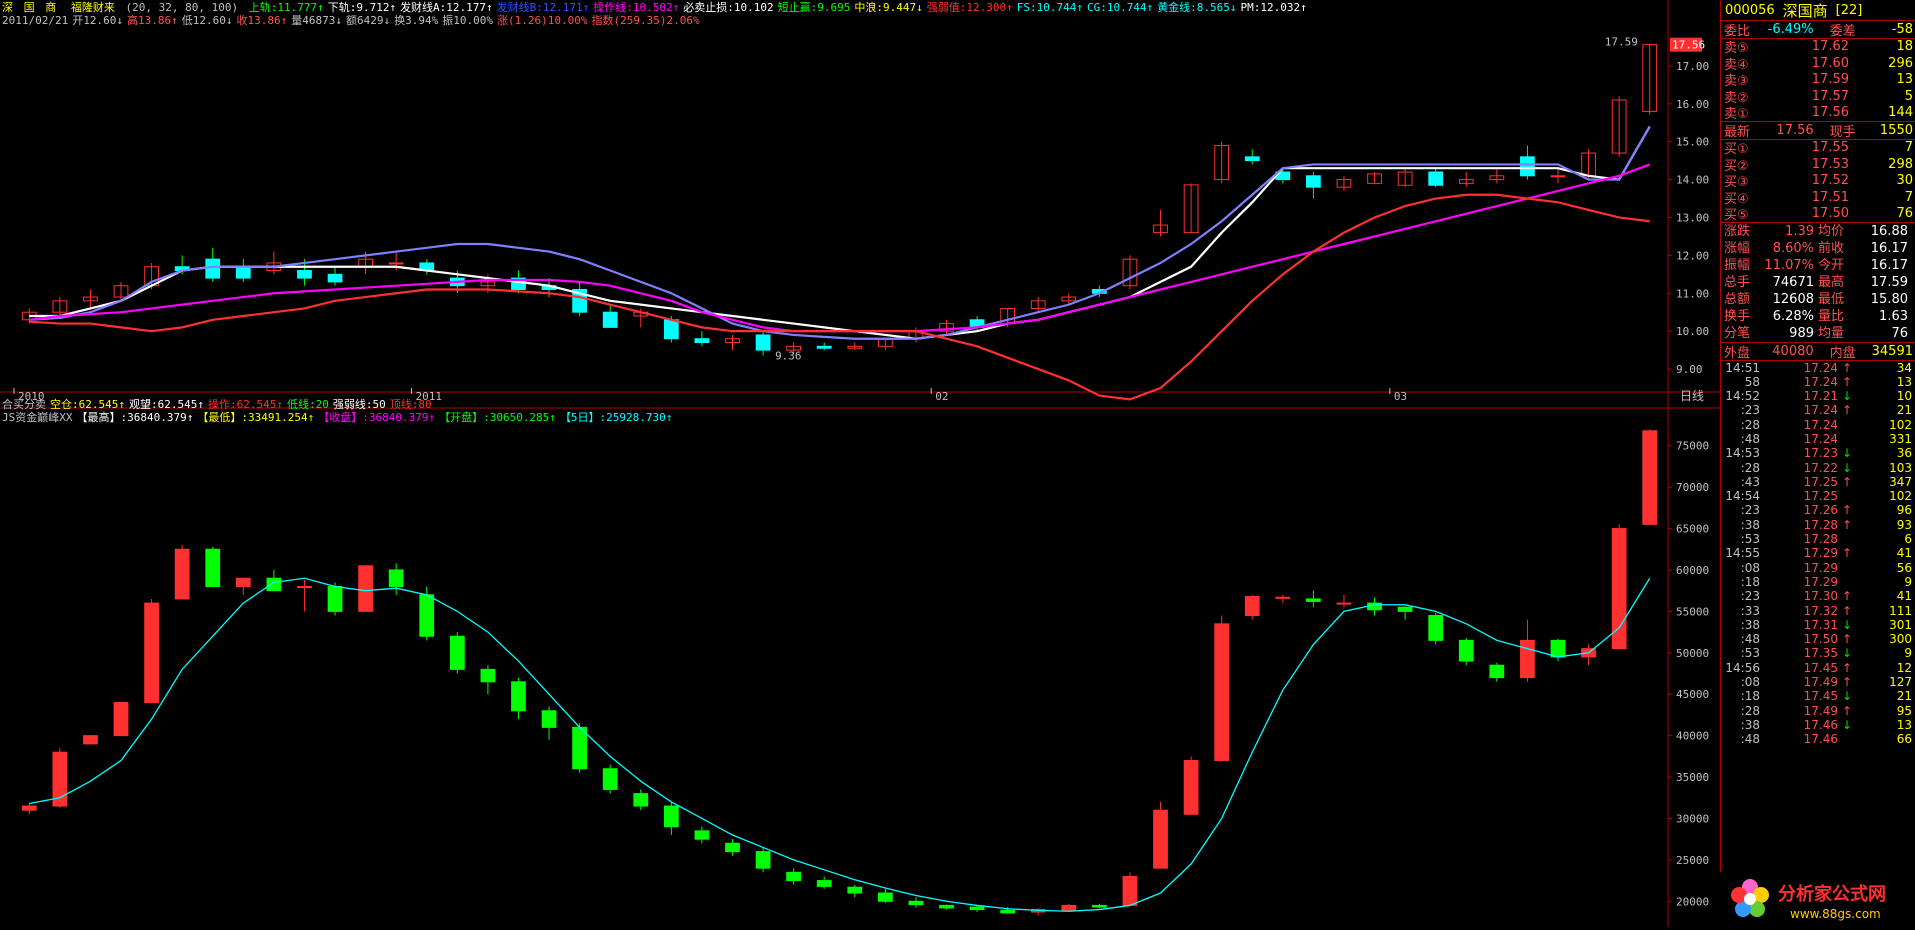  Describe the element at coordinates (497, 417) in the screenshot. I see `sub-indicator-value-4: 【开盘】:30650.285↑` at that location.